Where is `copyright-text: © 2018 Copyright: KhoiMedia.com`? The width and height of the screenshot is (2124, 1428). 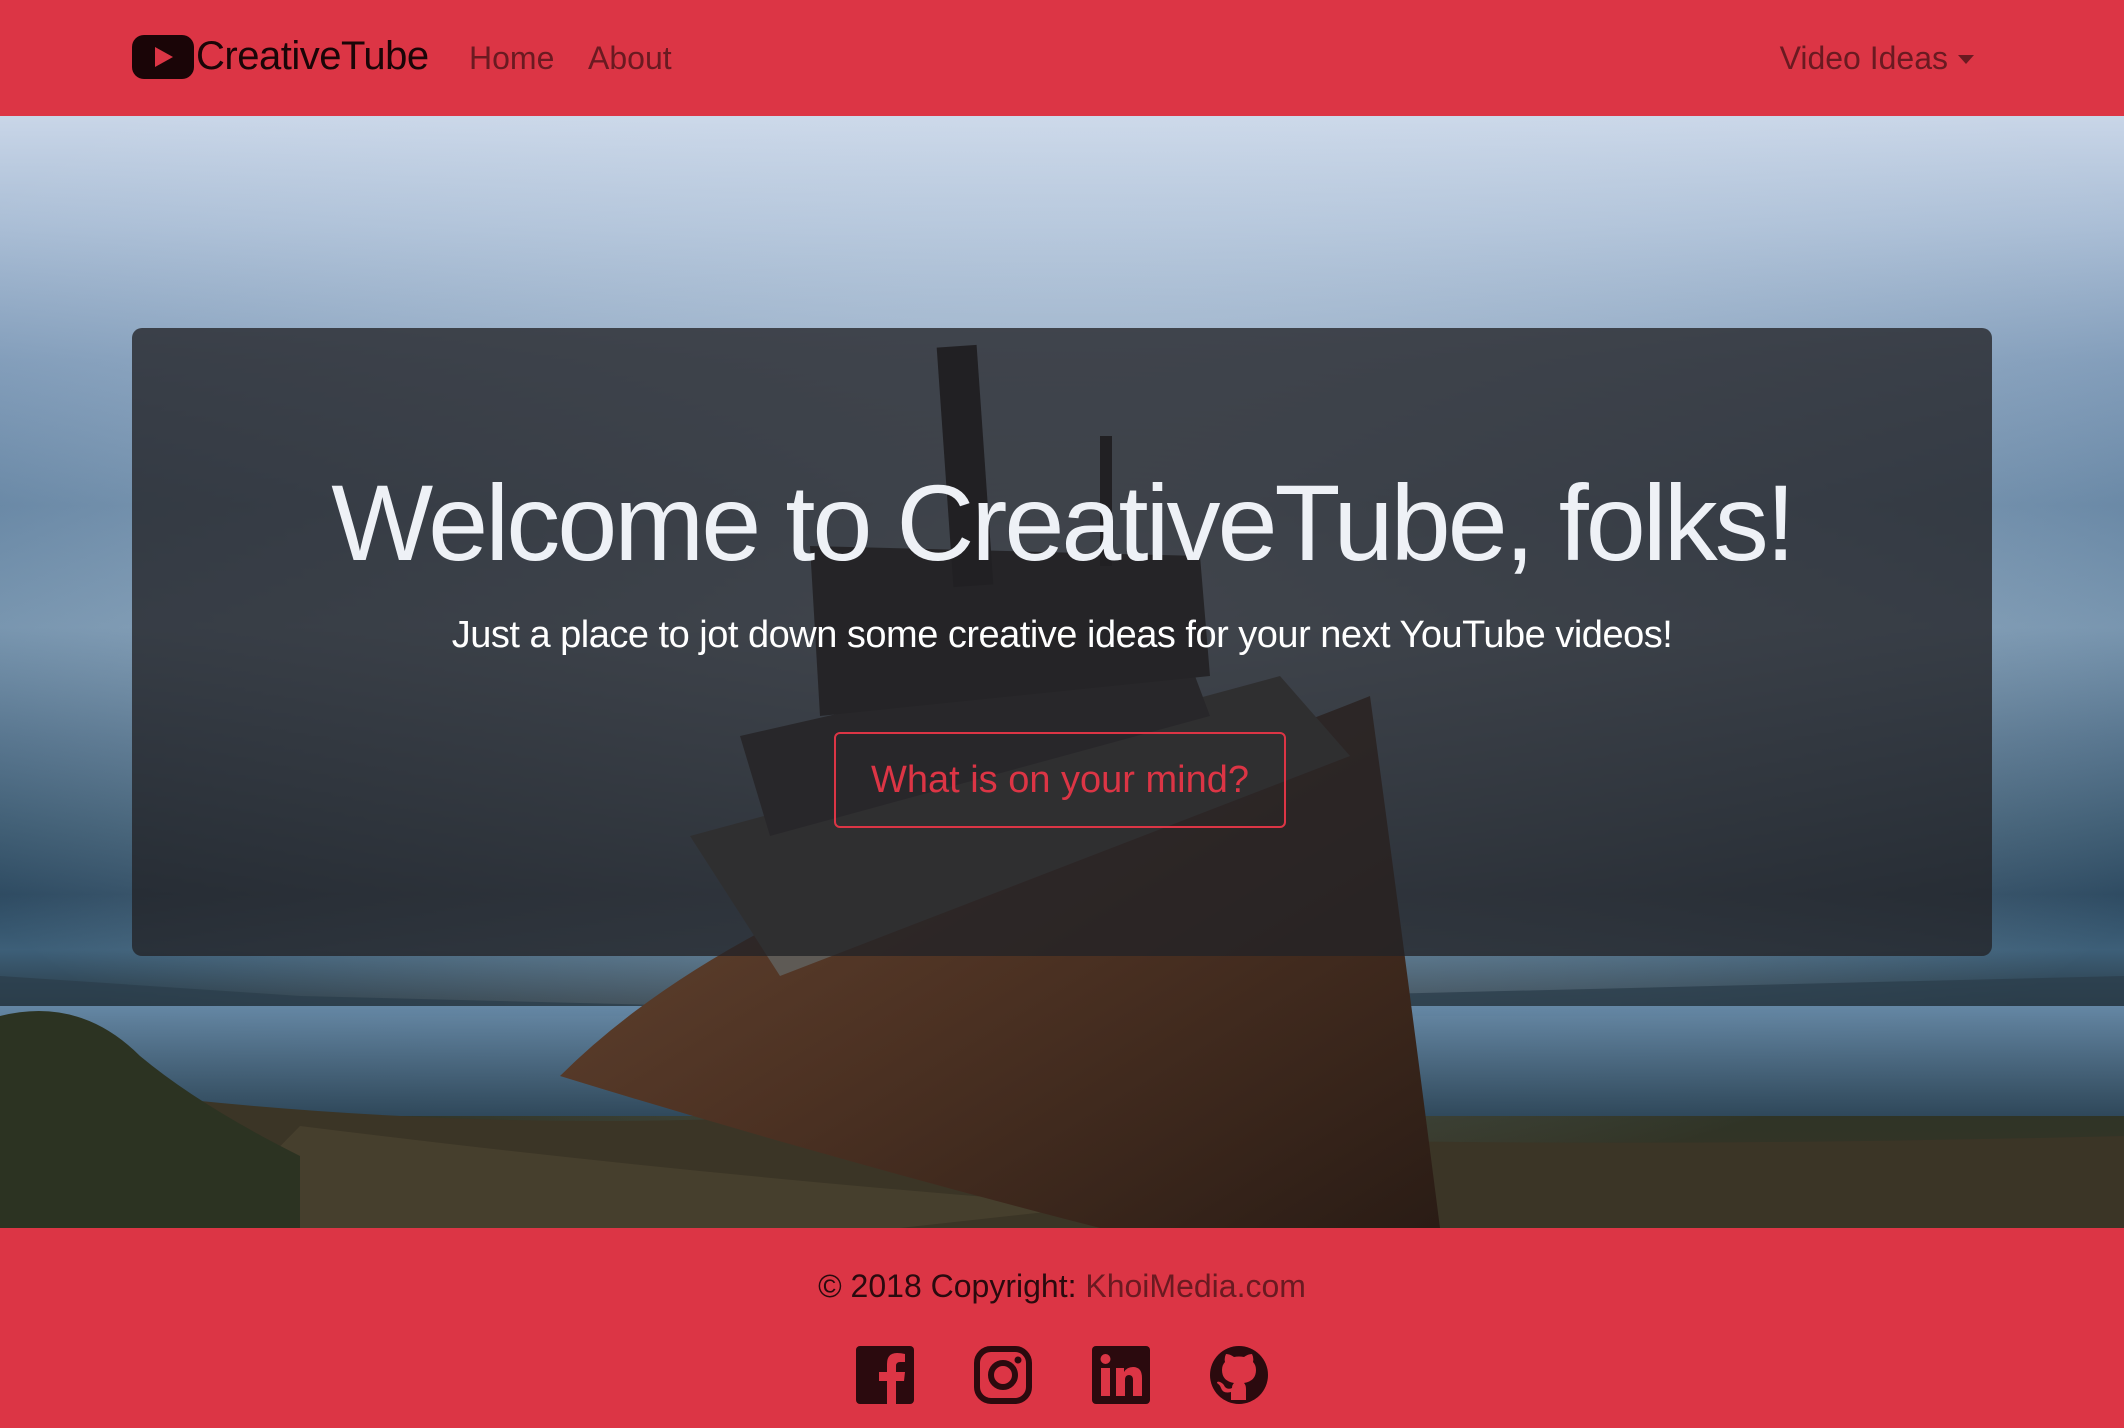 copyright-text: © 2018 Copyright: KhoiMedia.com is located at coordinates (1062, 1286).